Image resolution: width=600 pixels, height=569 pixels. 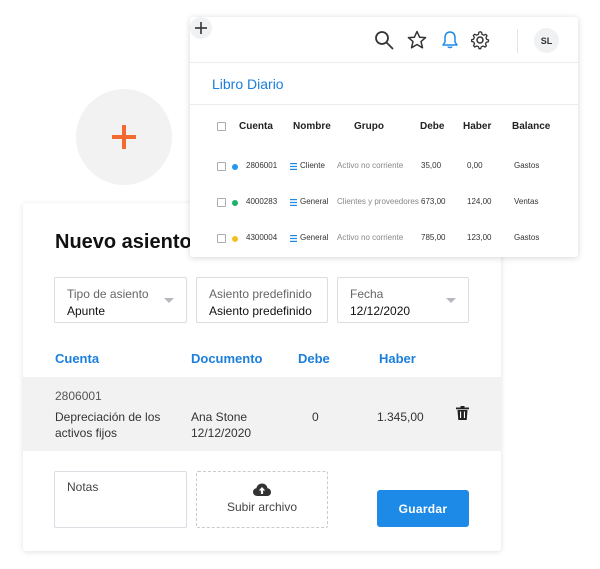 What do you see at coordinates (123, 242) in the screenshot?
I see `page-title: Nuevo asiento` at bounding box center [123, 242].